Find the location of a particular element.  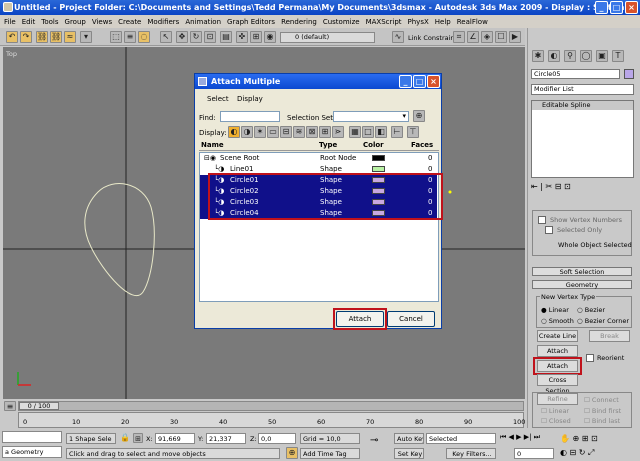

time-tag-icon: ⊕ is located at coordinates (292, 453).